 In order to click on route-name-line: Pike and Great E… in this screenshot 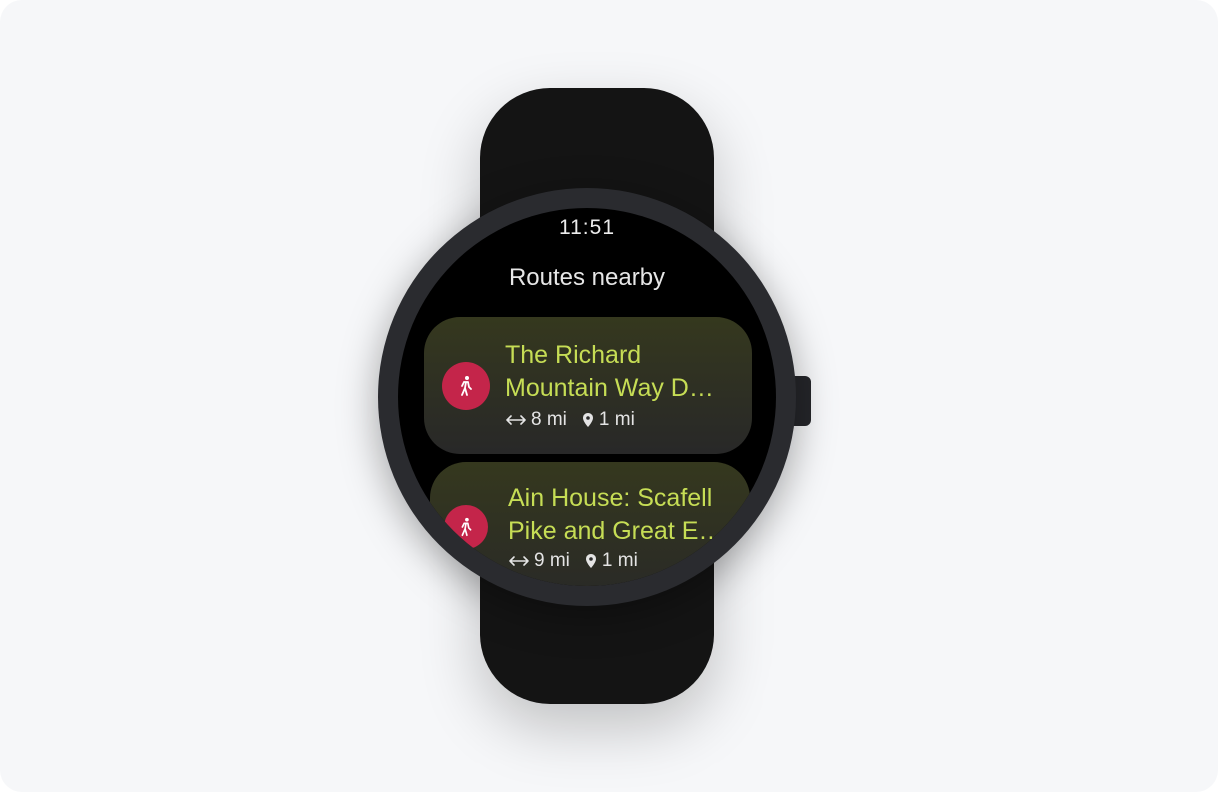, I will do `click(616, 531)`.